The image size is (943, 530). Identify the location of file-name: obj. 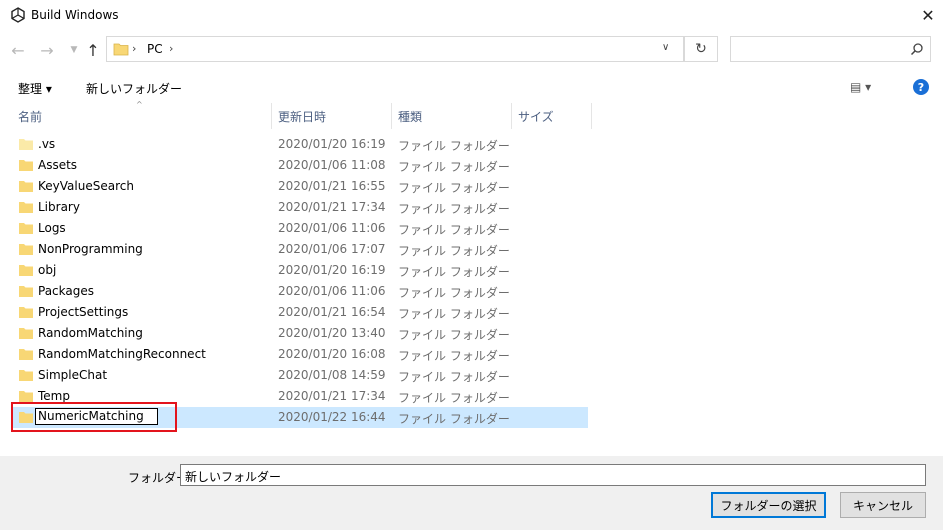
(47, 270).